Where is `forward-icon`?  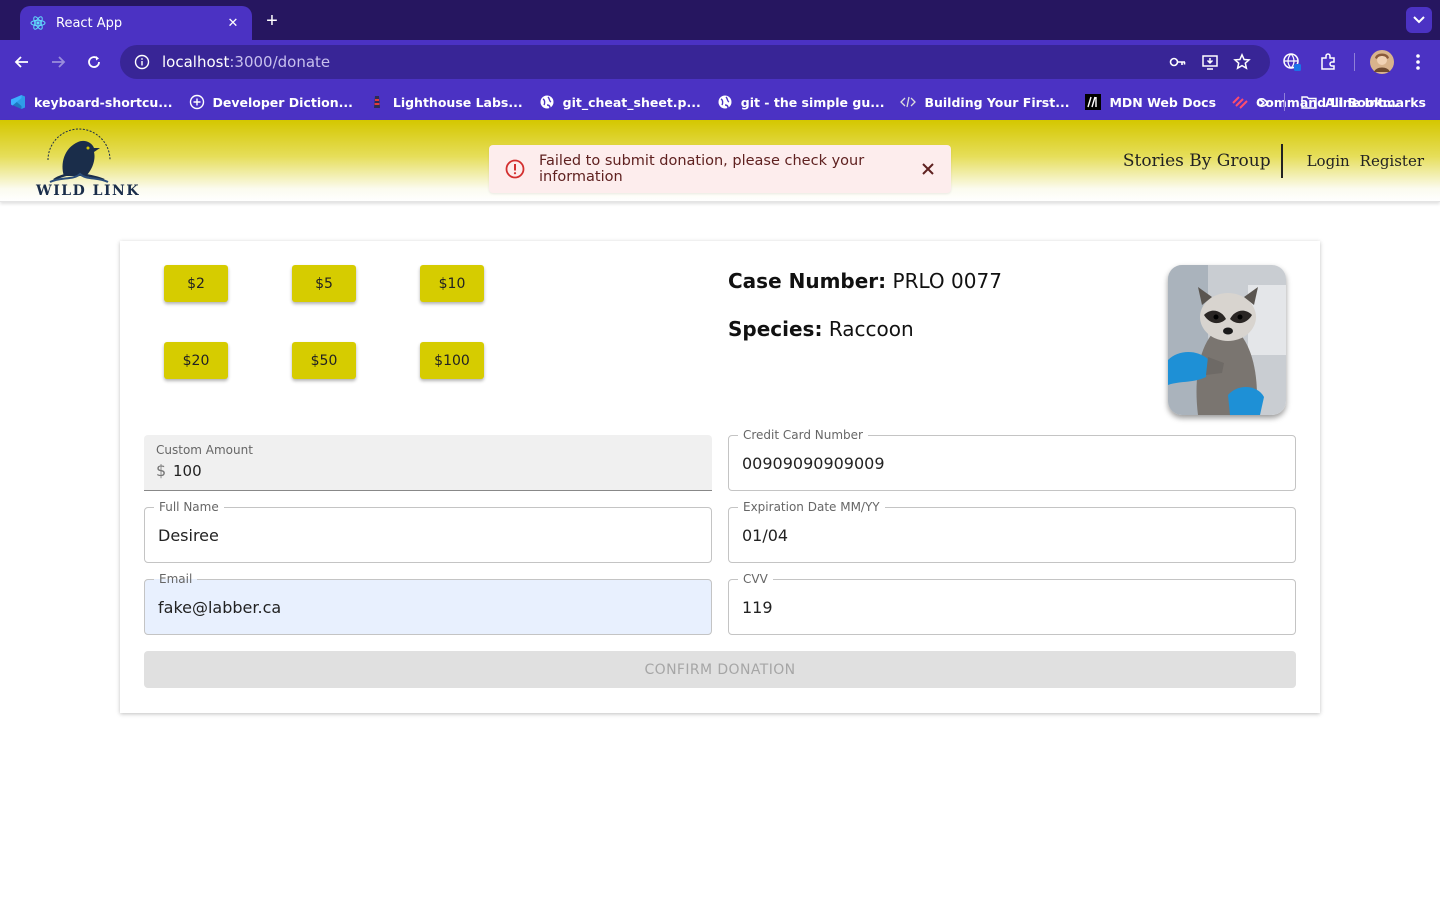 forward-icon is located at coordinates (58, 62).